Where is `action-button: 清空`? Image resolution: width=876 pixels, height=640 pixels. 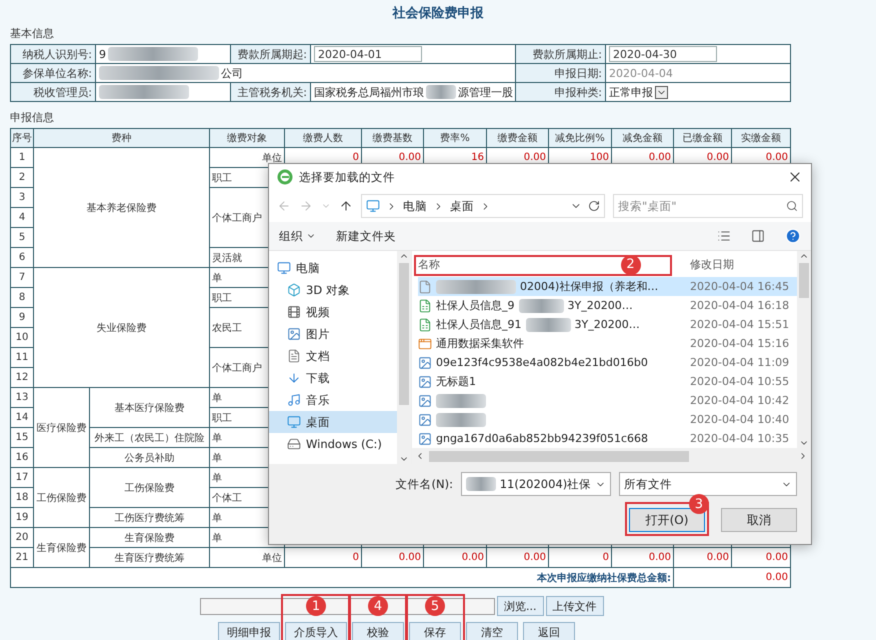 action-button: 清空 is located at coordinates (492, 631).